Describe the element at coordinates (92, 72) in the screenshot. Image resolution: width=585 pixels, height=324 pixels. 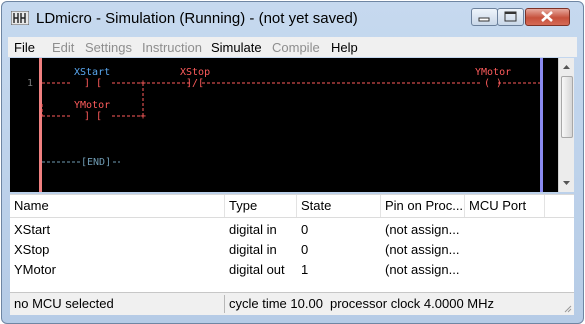
I see `contact-xstart-label: XStart` at that location.